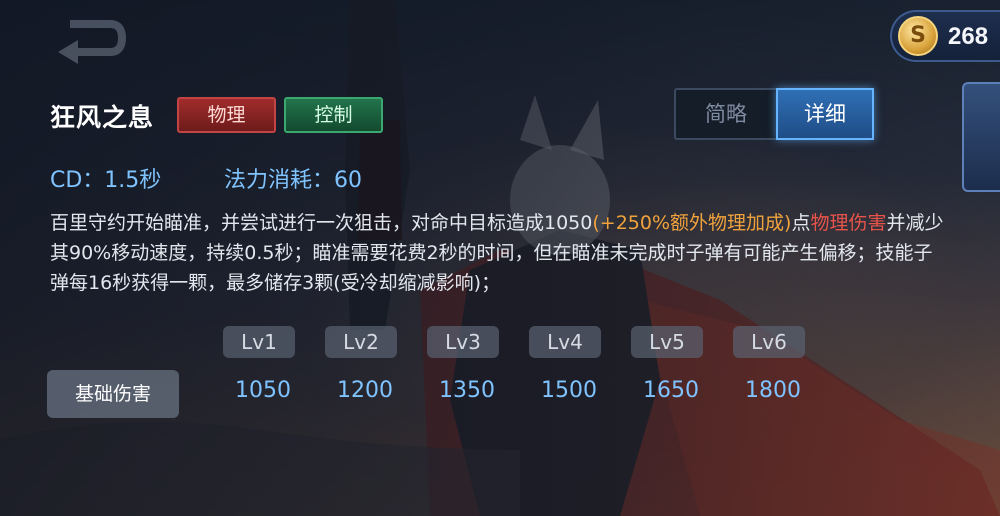 The image size is (1000, 516). Describe the element at coordinates (667, 342) in the screenshot. I see `level-header: Lv5` at that location.